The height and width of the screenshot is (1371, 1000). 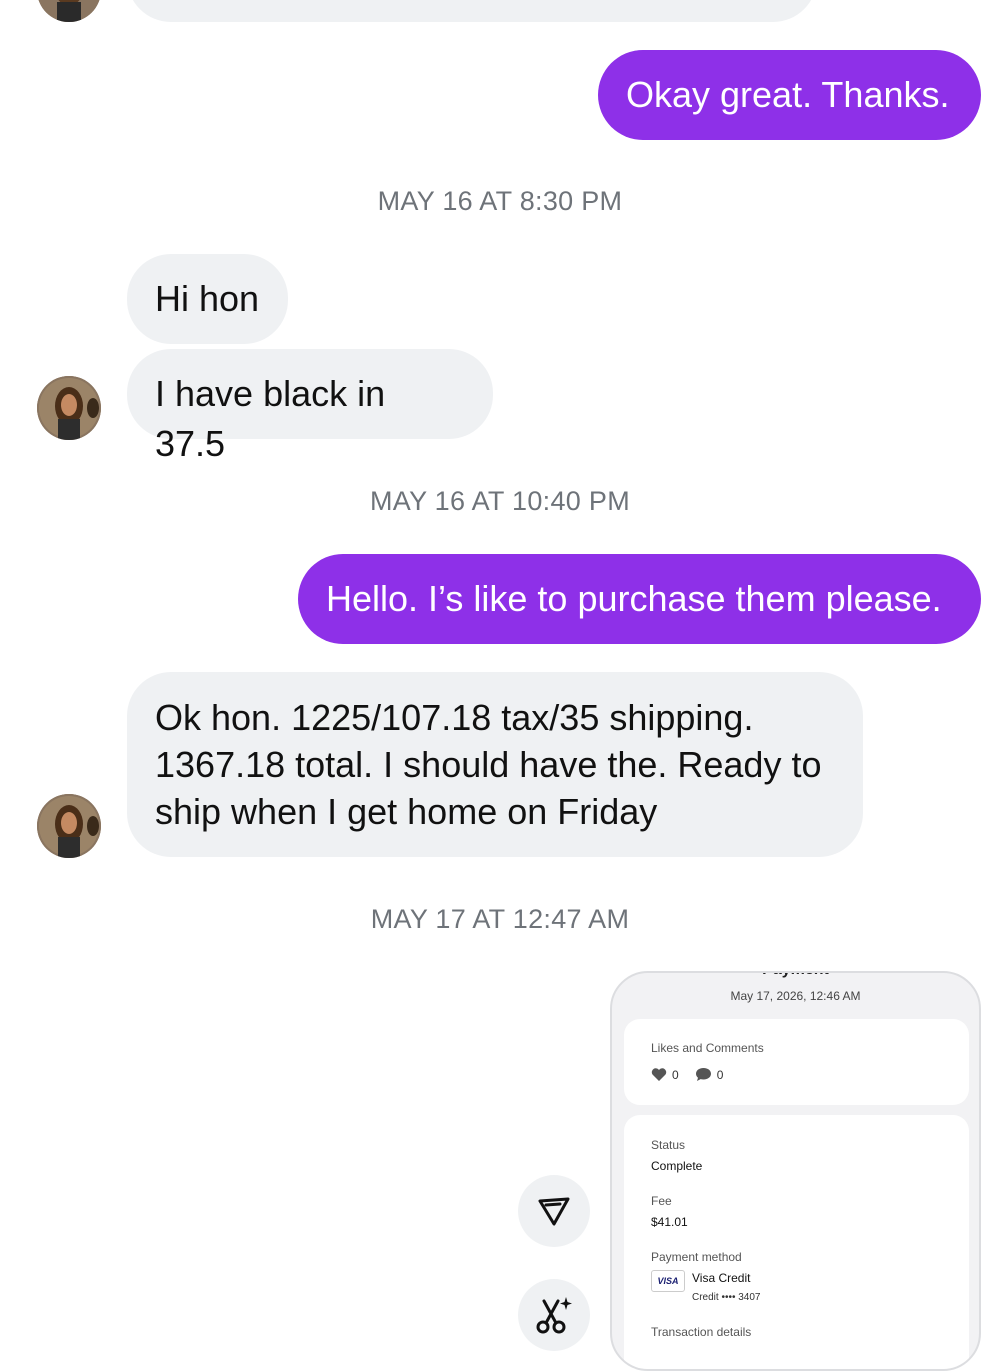 I want to click on message-text: Hello. I’s like to purchase them please., so click(x=634, y=598).